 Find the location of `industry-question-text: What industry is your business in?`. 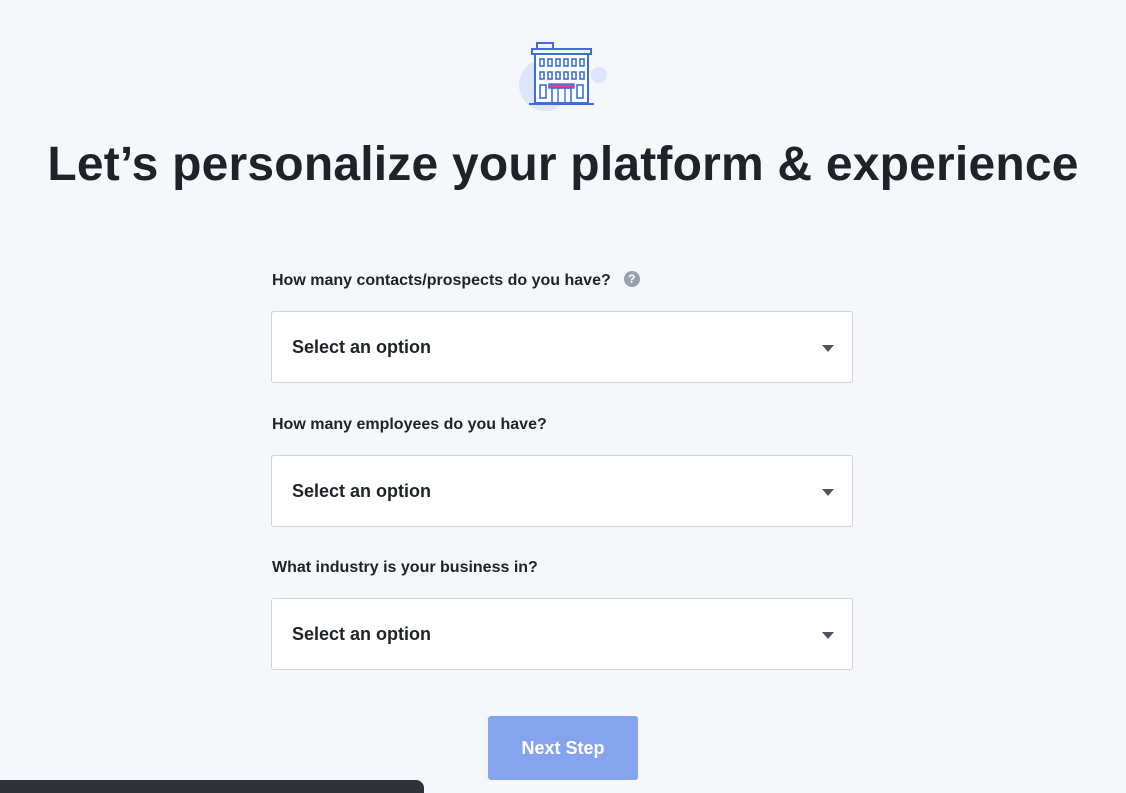

industry-question-text: What industry is your business in? is located at coordinates (405, 567).